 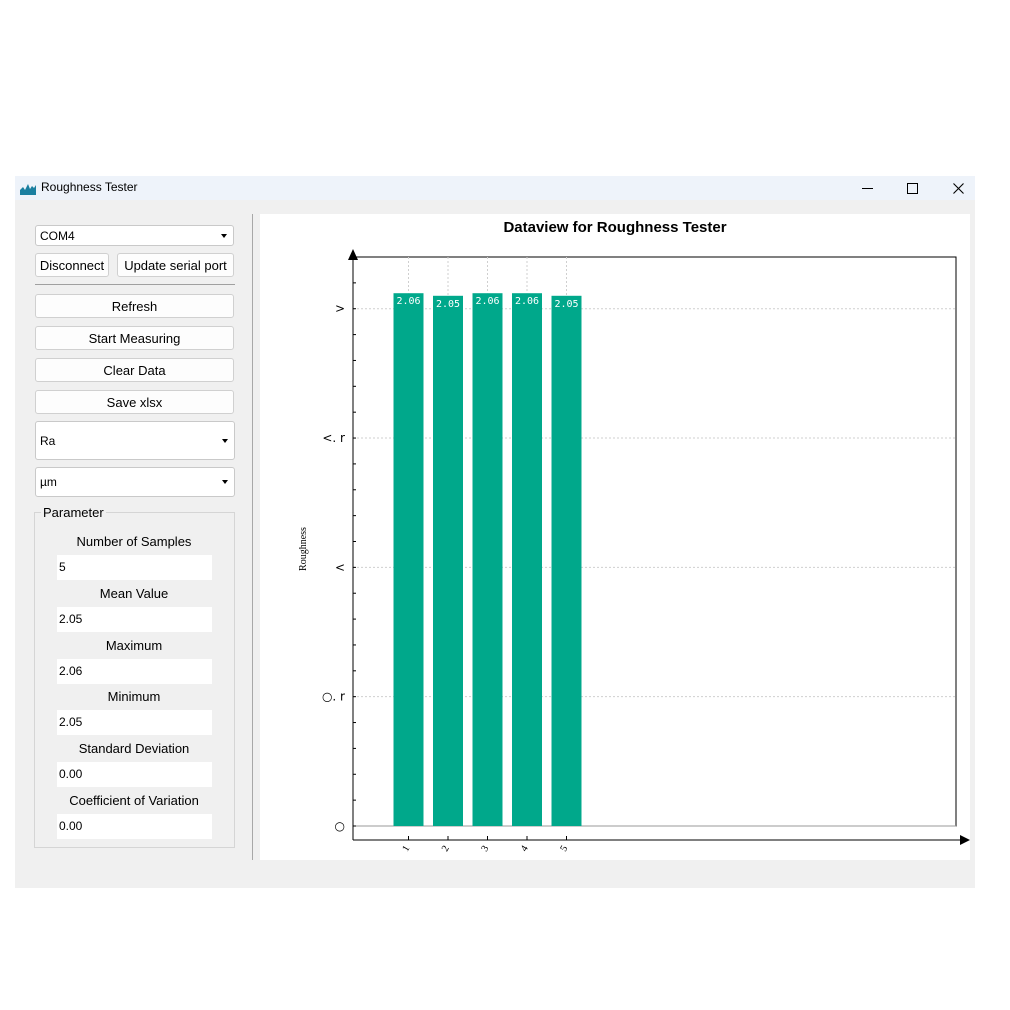 What do you see at coordinates (134, 800) in the screenshot?
I see `cv-label: Coefficient of Variation` at bounding box center [134, 800].